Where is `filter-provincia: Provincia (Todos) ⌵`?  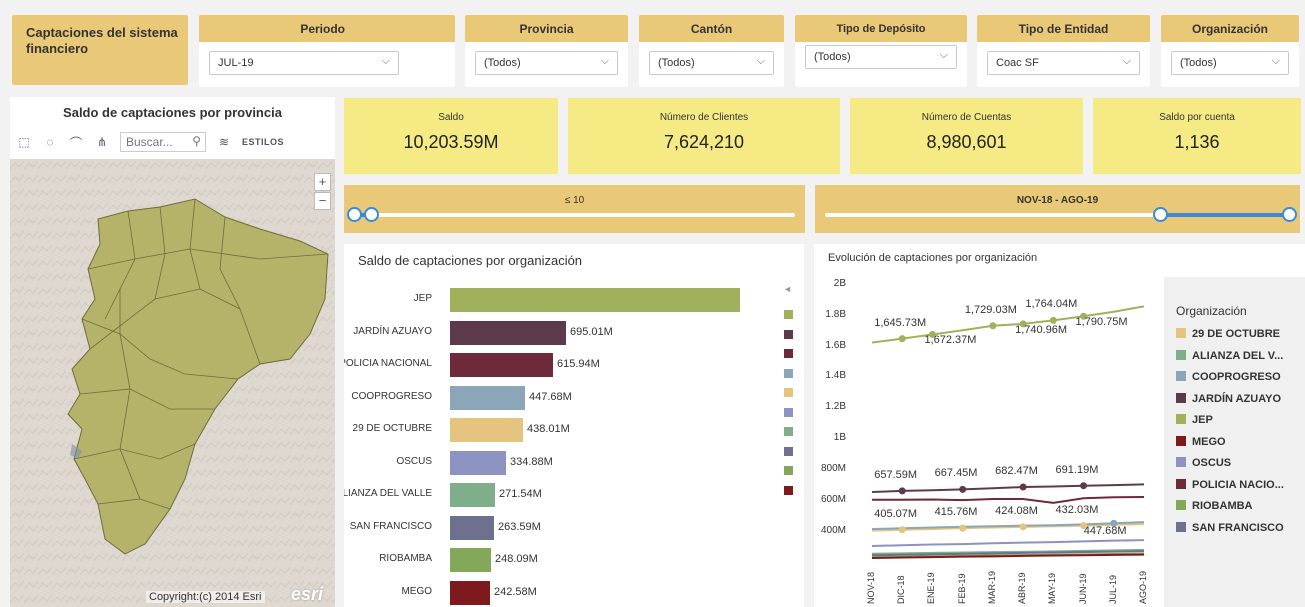 filter-provincia: Provincia (Todos) ⌵ is located at coordinates (546, 51).